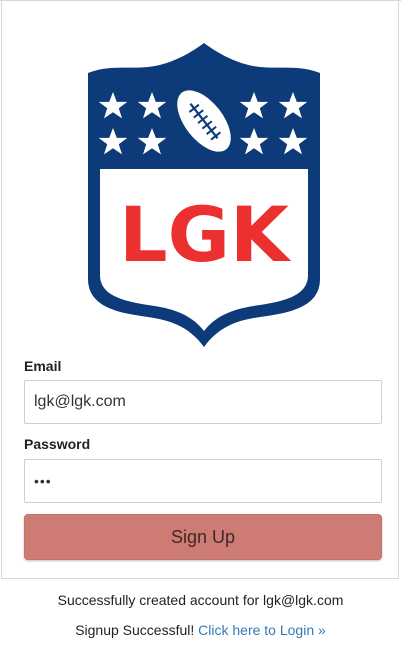 The image size is (401, 648). What do you see at coordinates (205, 234) in the screenshot?
I see `logo-text: LGK` at bounding box center [205, 234].